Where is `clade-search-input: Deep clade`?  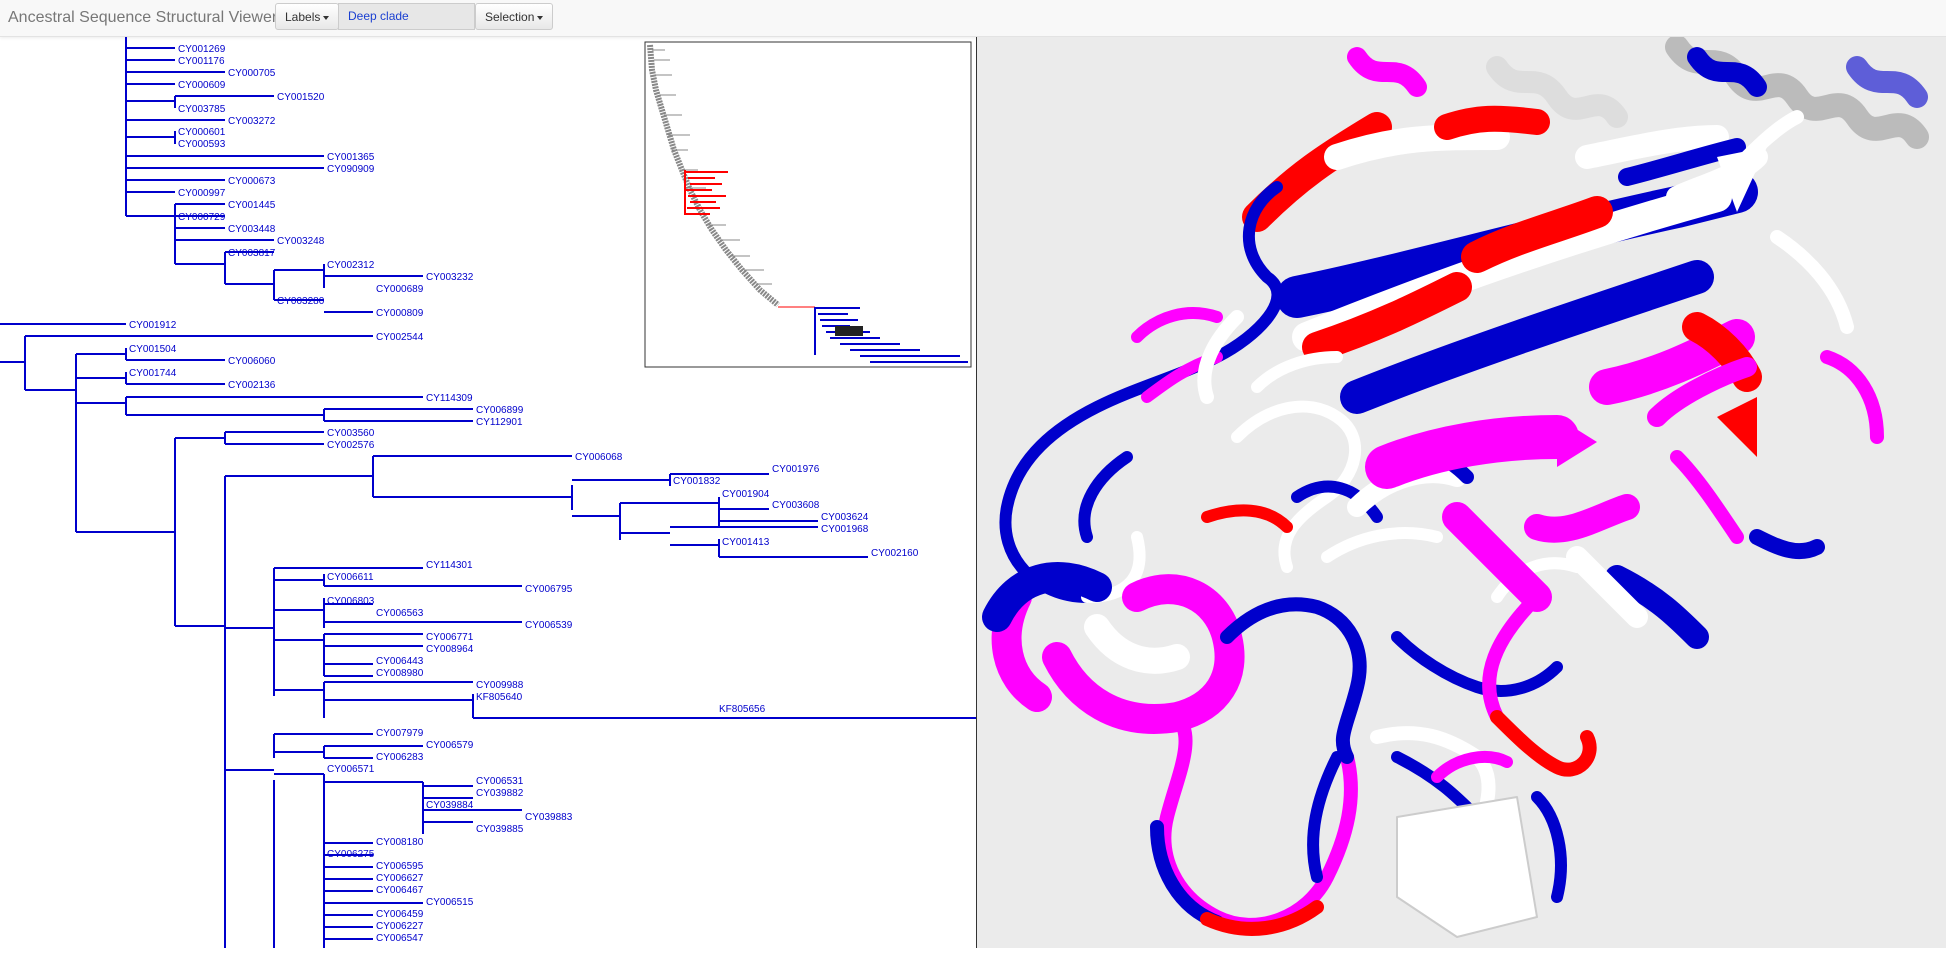 clade-search-input: Deep clade is located at coordinates (406, 16).